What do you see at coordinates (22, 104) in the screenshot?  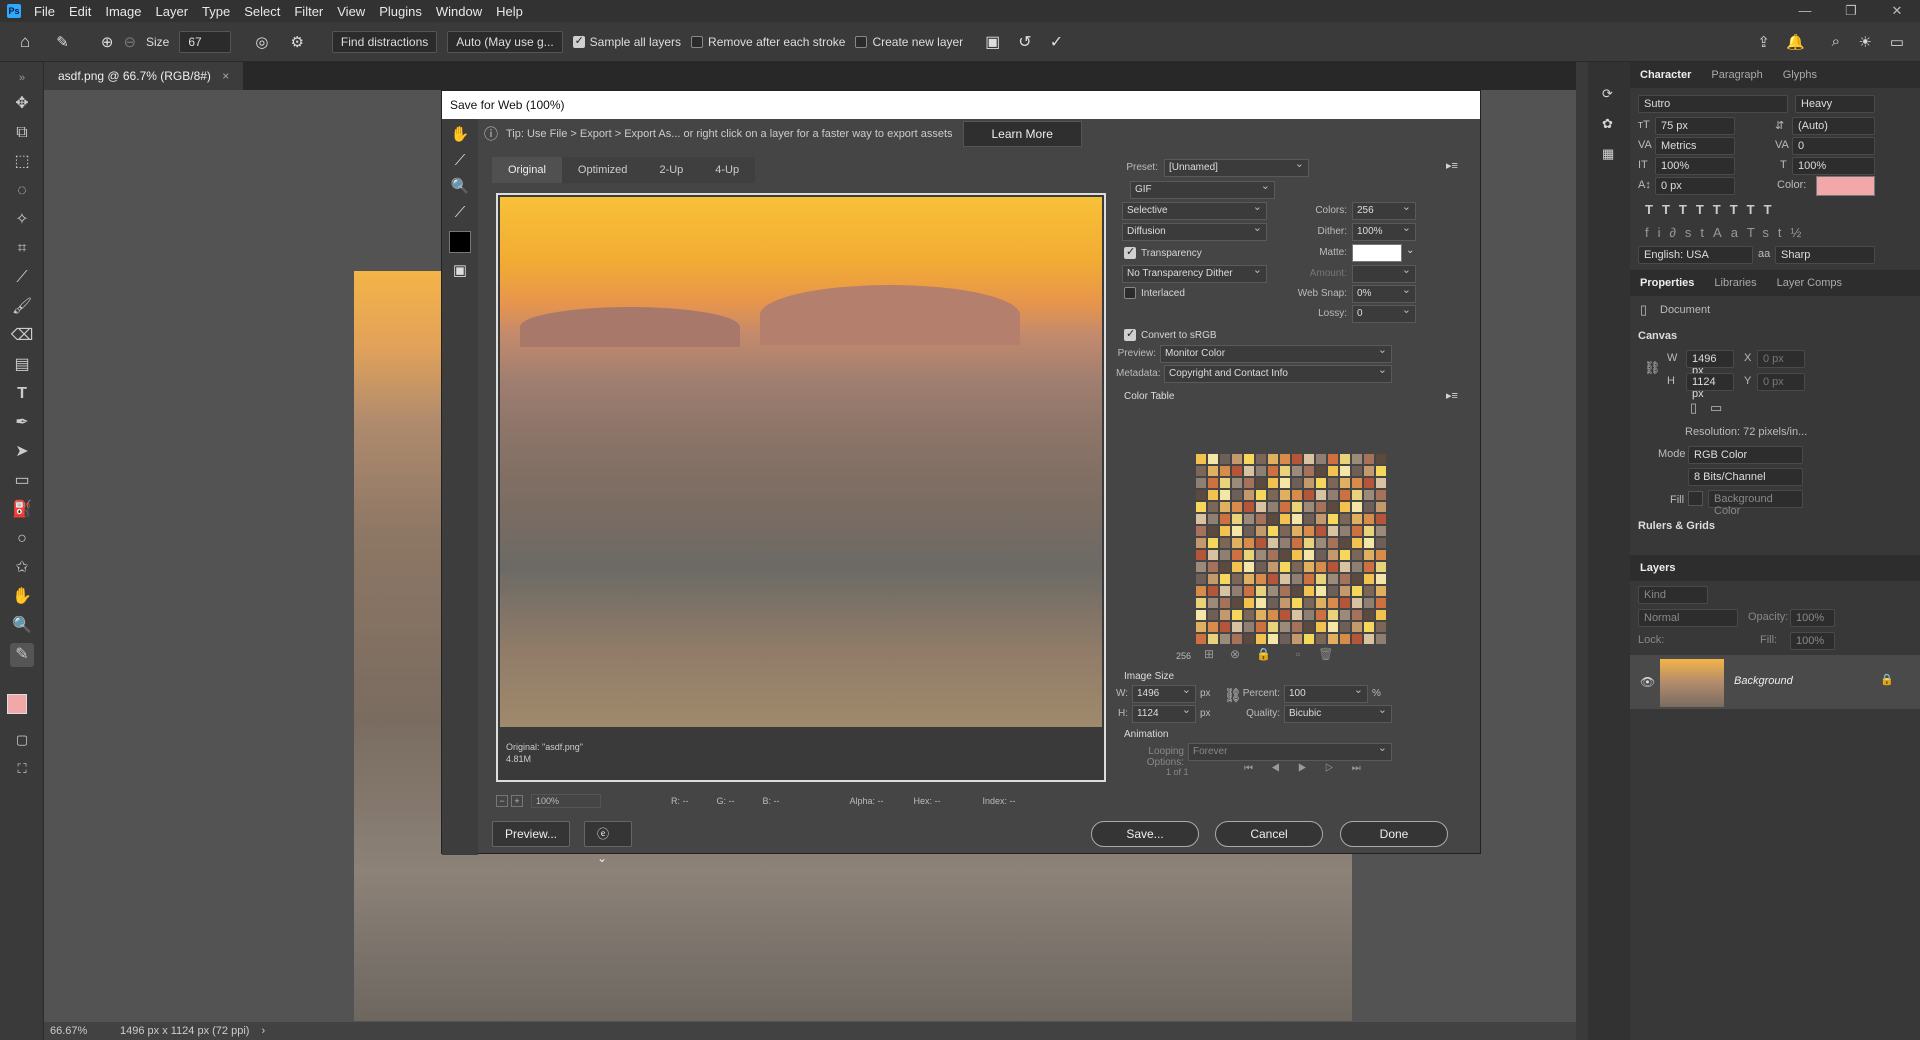 I see `move-tool-icon: ✥` at bounding box center [22, 104].